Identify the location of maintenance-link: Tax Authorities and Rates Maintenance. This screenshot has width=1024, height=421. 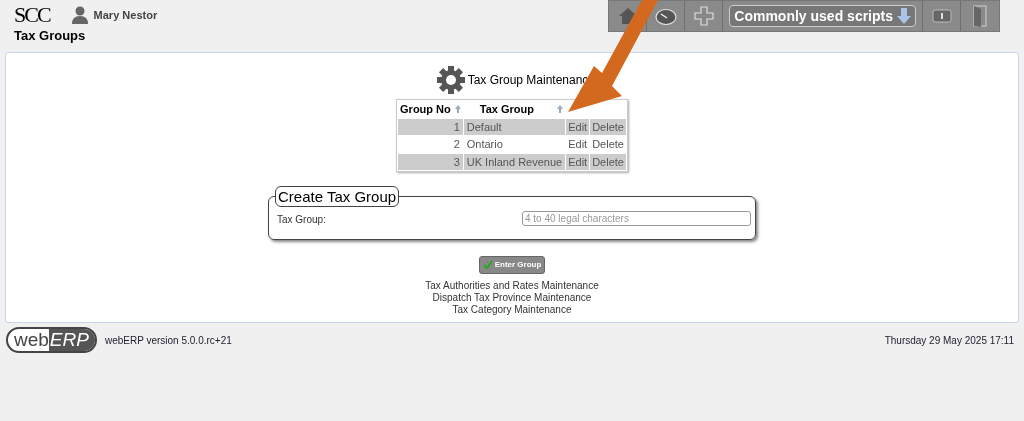
(512, 286).